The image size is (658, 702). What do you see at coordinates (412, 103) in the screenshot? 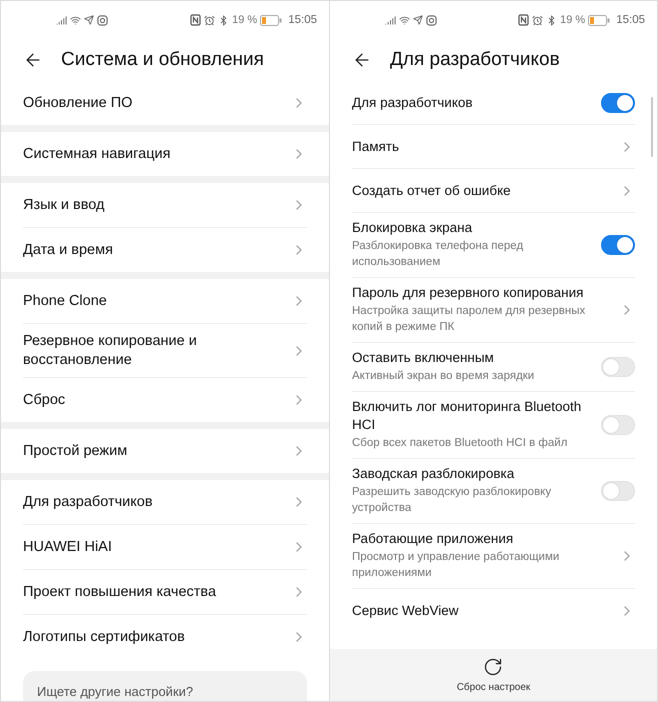
I see `setting-title: Для разработчиков` at bounding box center [412, 103].